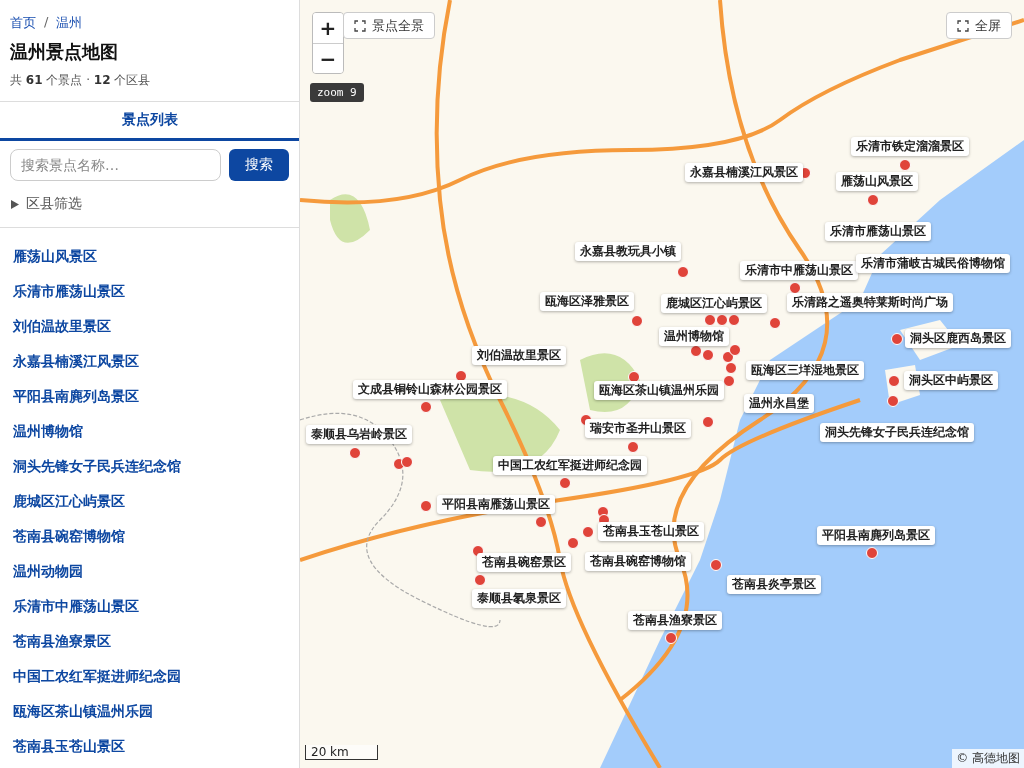 Image resolution: width=1024 pixels, height=768 pixels. Describe the element at coordinates (638, 561) in the screenshot. I see `marker-label: 苍南县碗窑博物馆` at that location.